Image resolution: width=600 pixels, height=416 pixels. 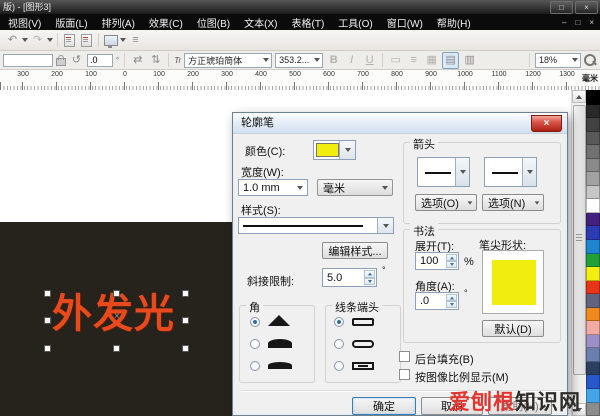 I want to click on font-family-select: 方正琥珀简体, so click(x=228, y=60).